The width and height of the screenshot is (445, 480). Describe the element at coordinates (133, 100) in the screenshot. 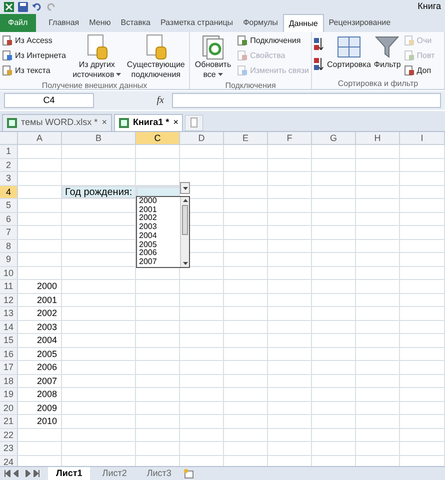

I see `fx-label: fx` at that location.